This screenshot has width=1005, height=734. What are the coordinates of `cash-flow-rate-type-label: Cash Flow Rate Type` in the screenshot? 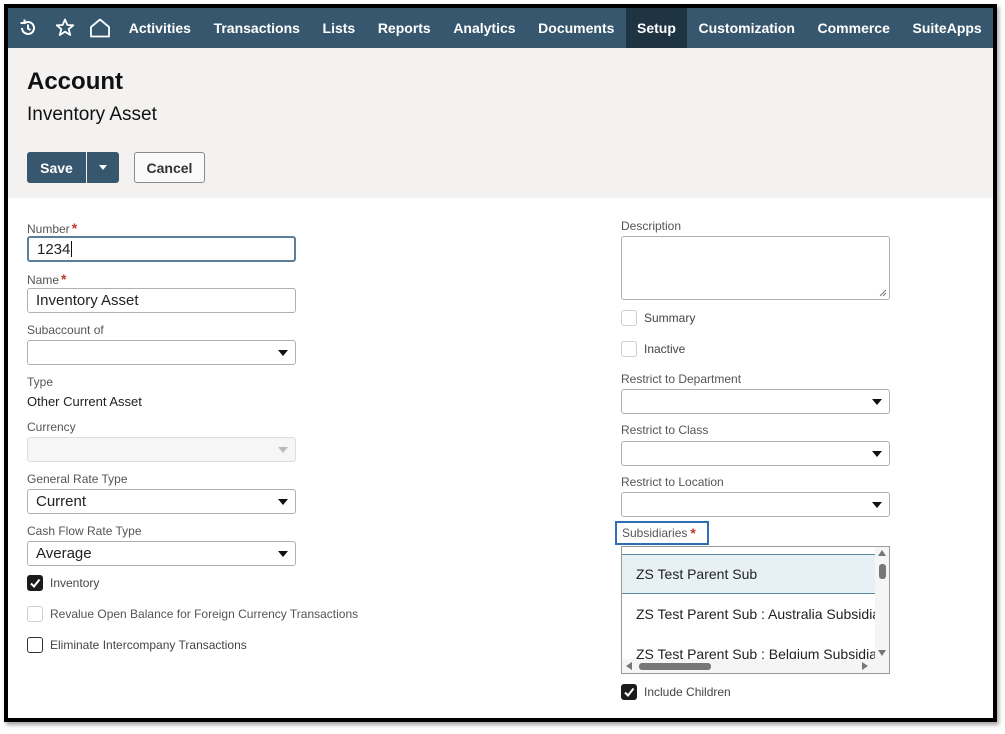 It's located at (84, 531).